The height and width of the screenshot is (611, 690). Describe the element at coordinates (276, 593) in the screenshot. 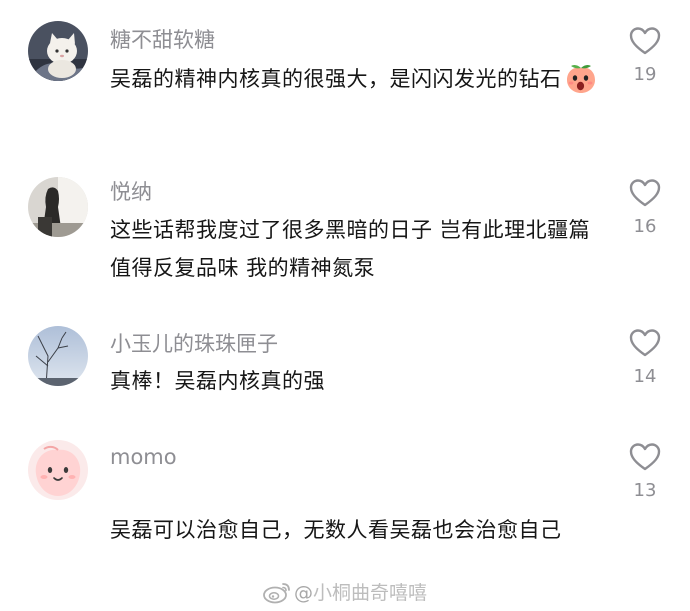

I see `weibo-logo-icon` at that location.